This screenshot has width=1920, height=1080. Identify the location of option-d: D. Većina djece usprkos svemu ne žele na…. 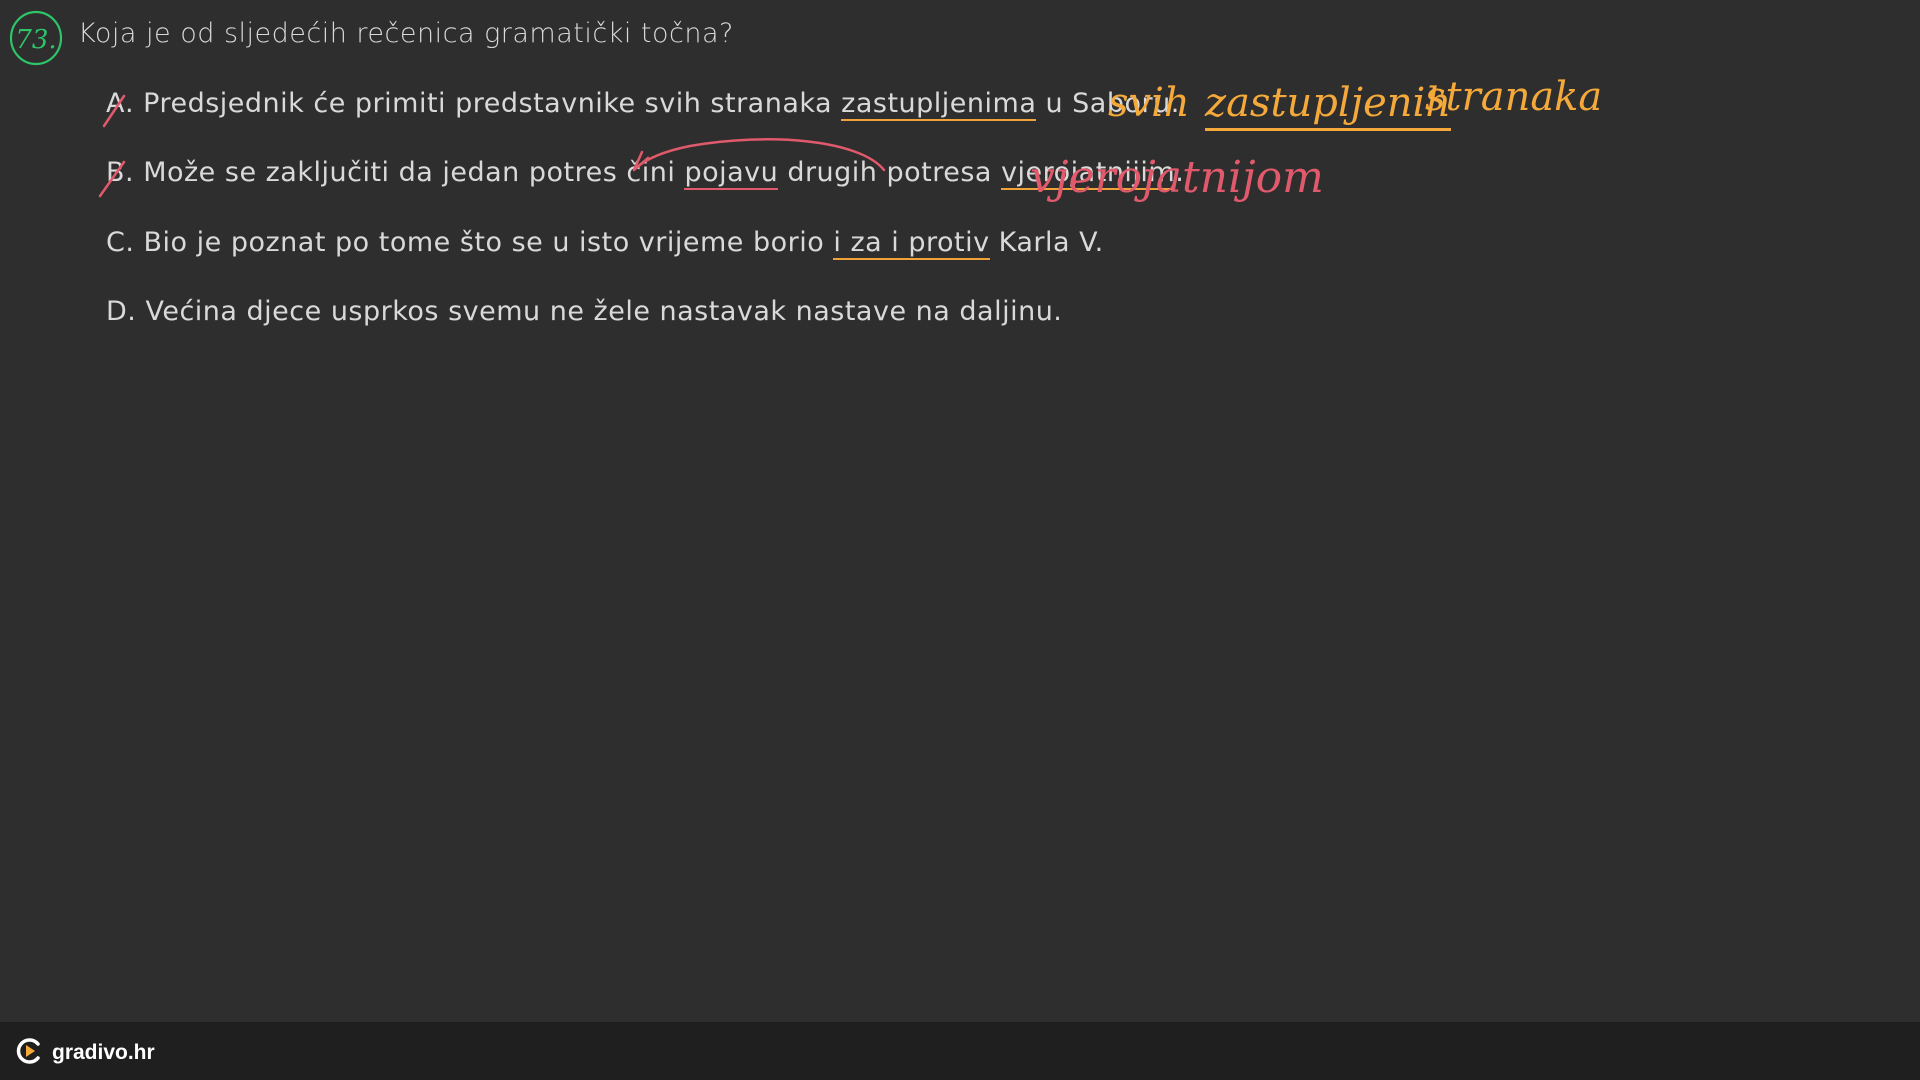
(584, 311).